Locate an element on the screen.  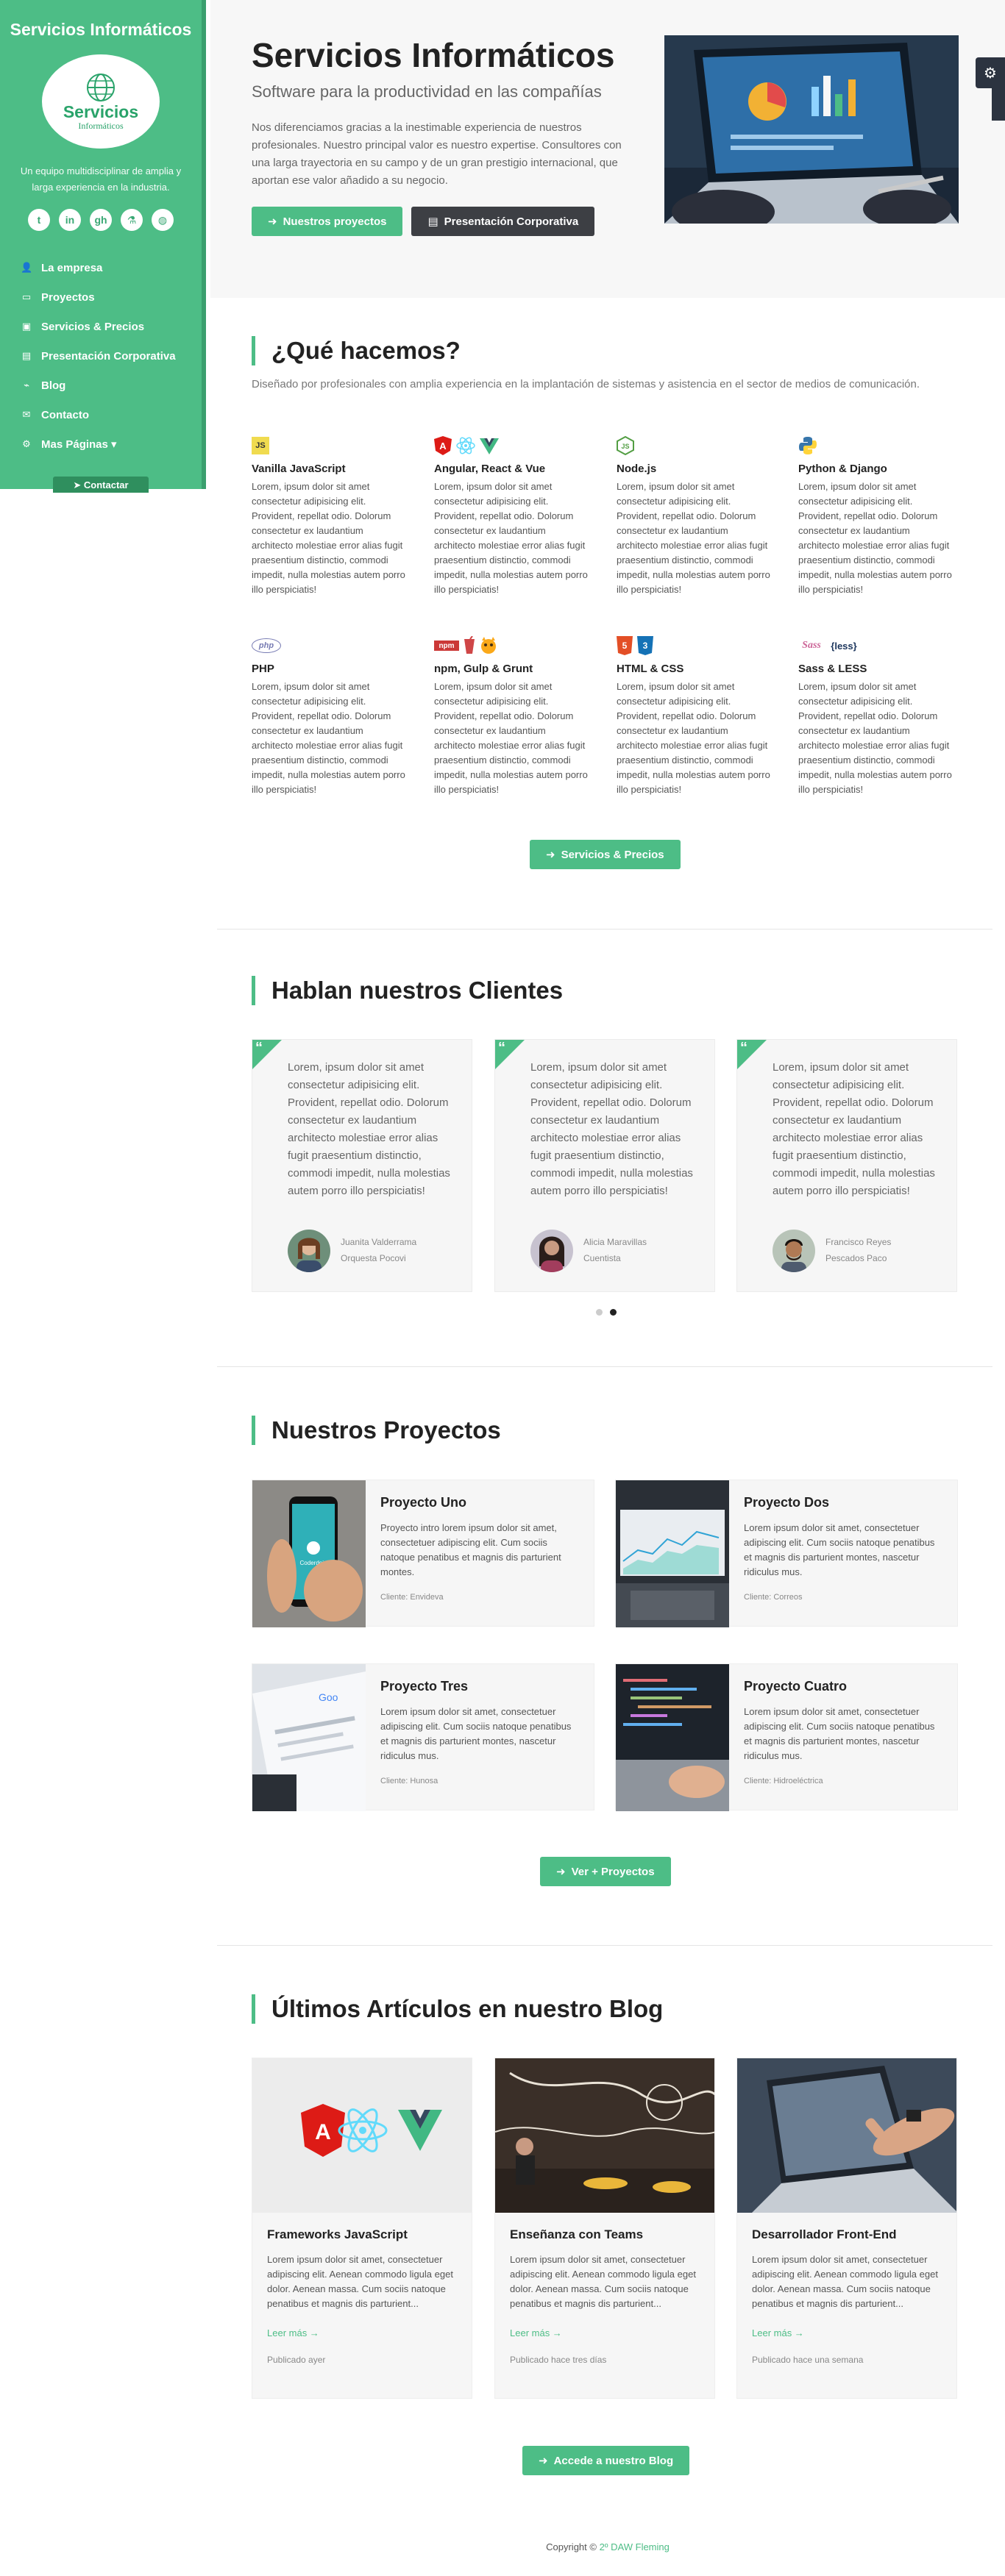
service-name: Vanilla JavaScript is located at coordinates (299, 469).